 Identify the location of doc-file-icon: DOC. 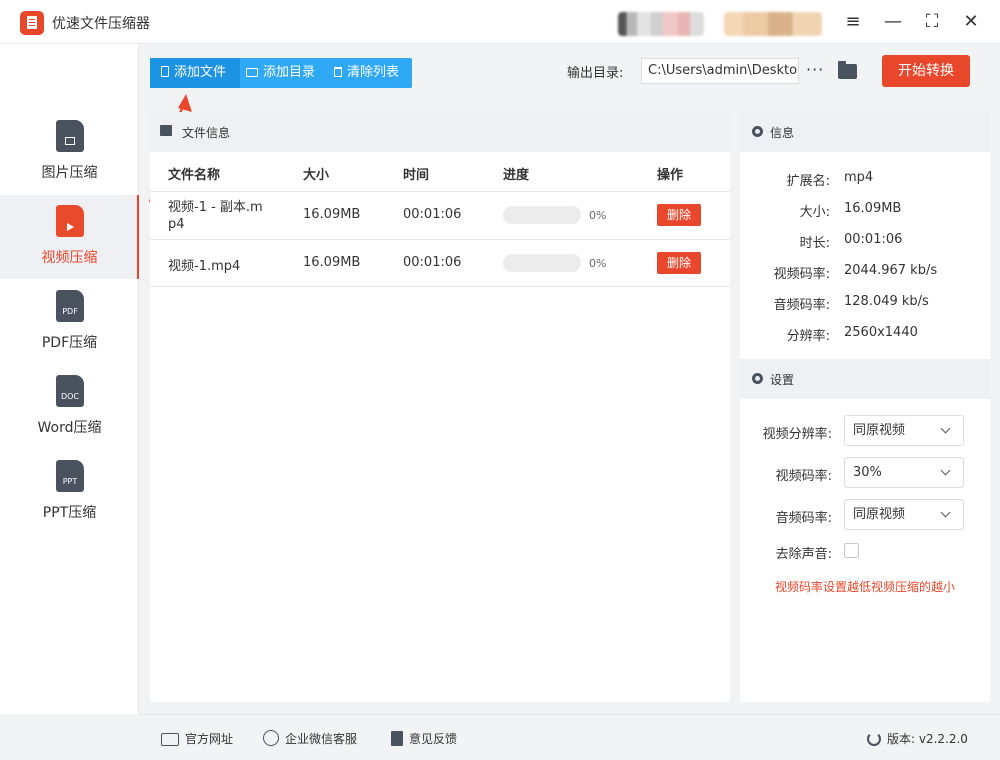
(70, 391).